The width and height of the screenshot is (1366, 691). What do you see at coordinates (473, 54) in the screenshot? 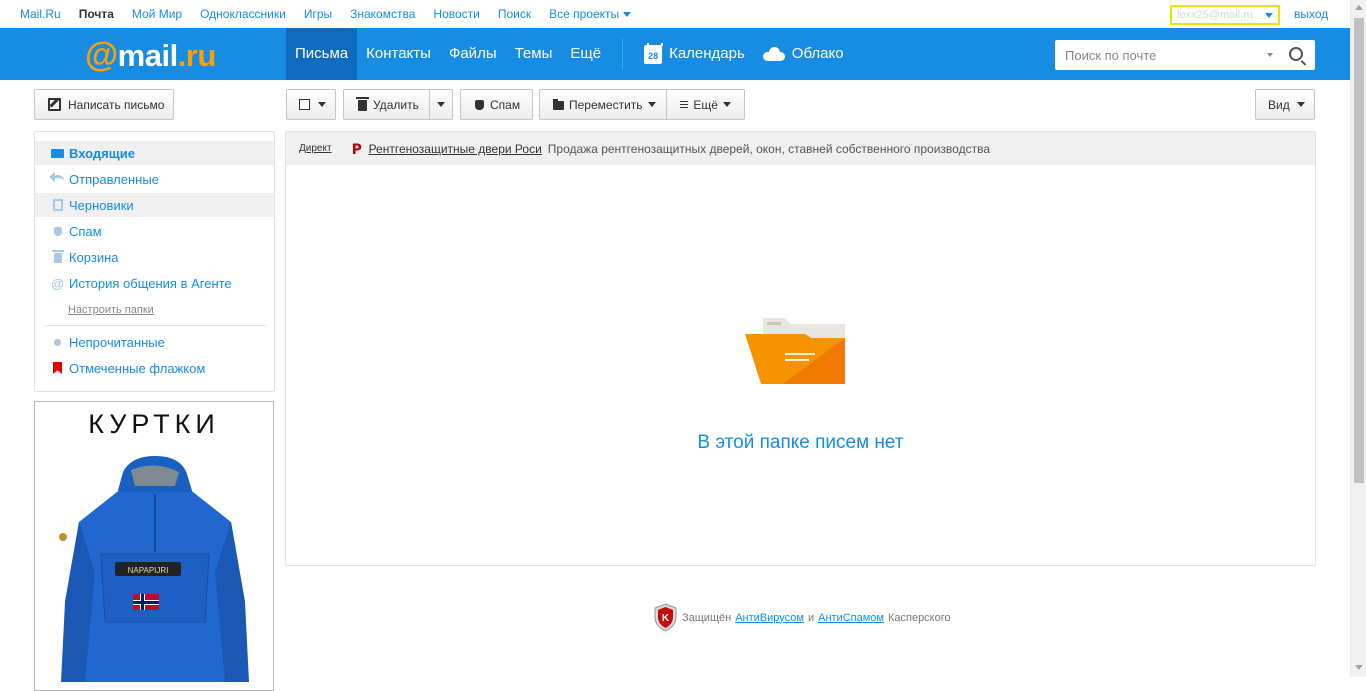
I see `nav-files: Файлы` at bounding box center [473, 54].